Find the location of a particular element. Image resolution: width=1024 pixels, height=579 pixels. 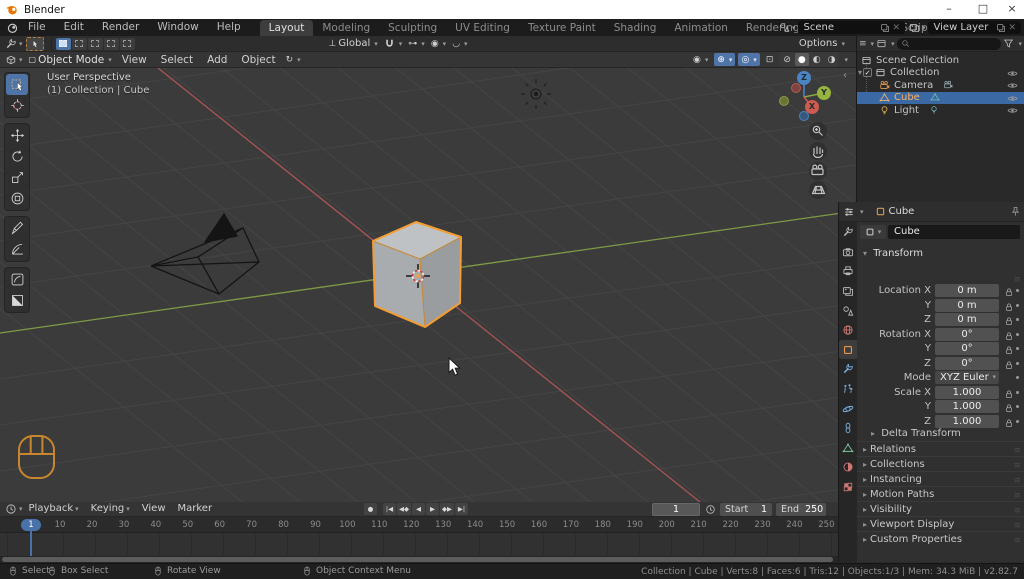

properties-tab-output is located at coordinates (848, 271).